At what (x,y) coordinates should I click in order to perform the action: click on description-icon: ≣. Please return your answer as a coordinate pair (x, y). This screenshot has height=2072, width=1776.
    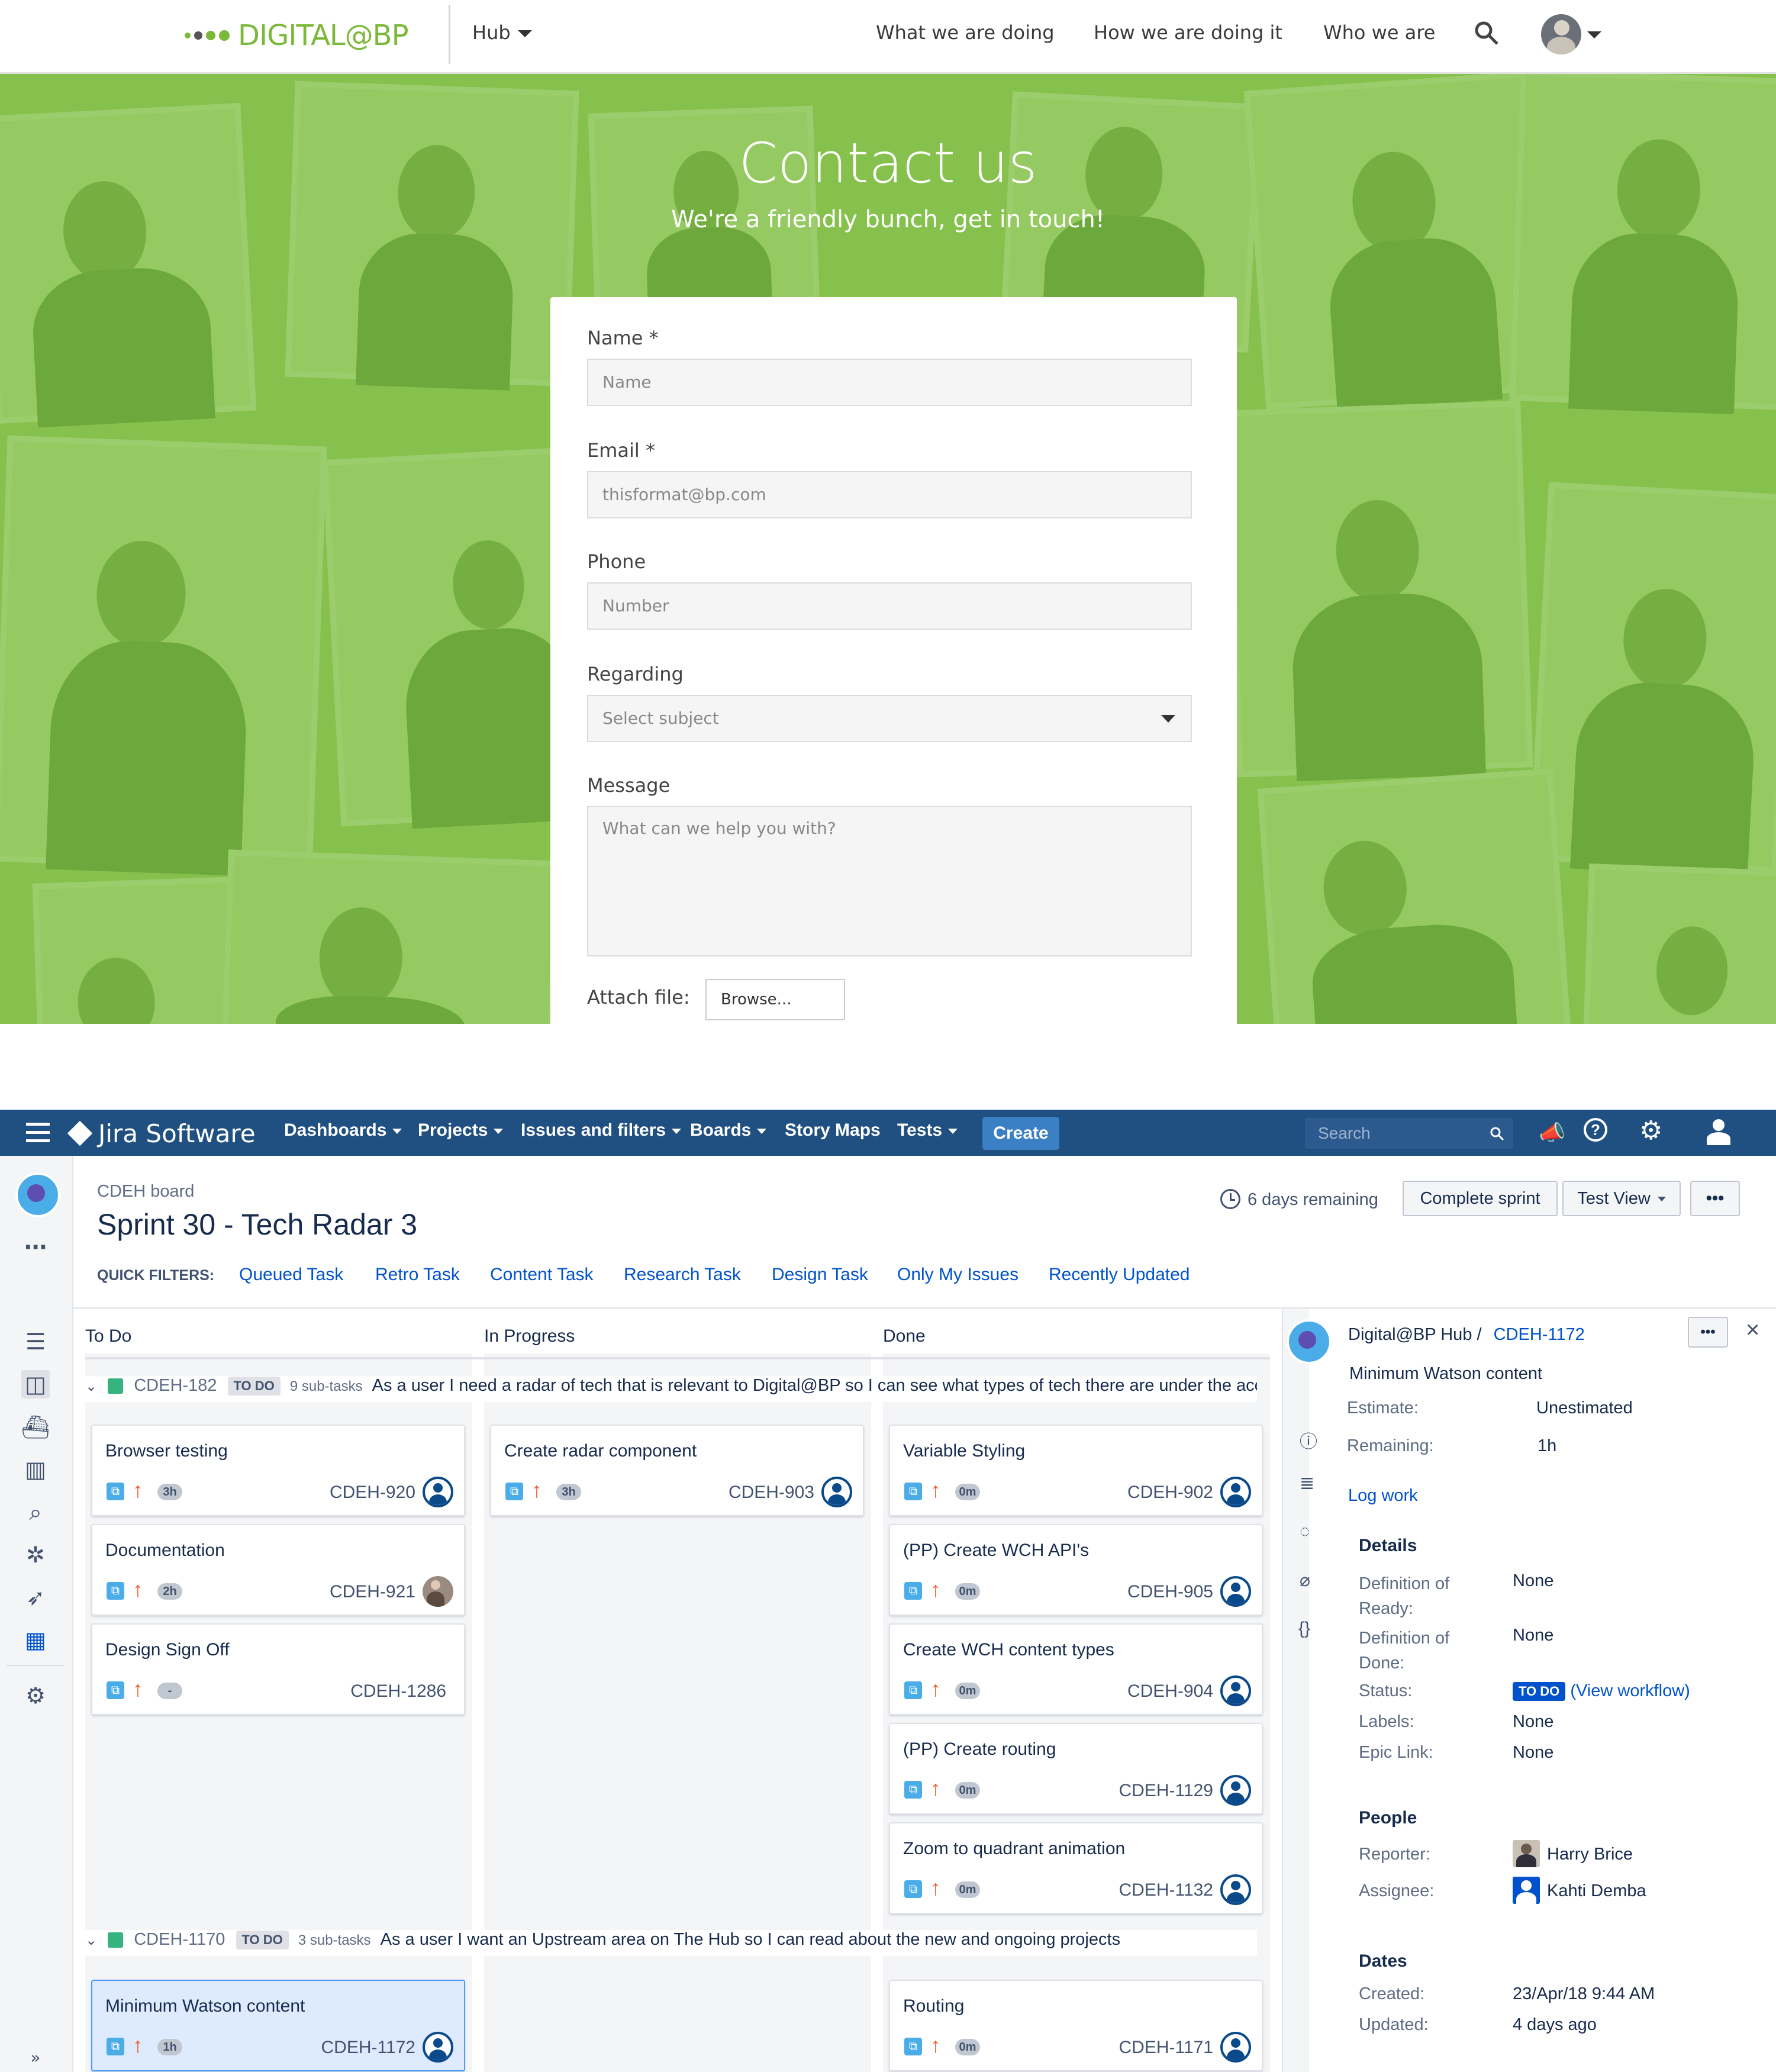
    Looking at the image, I should click on (1307, 1483).